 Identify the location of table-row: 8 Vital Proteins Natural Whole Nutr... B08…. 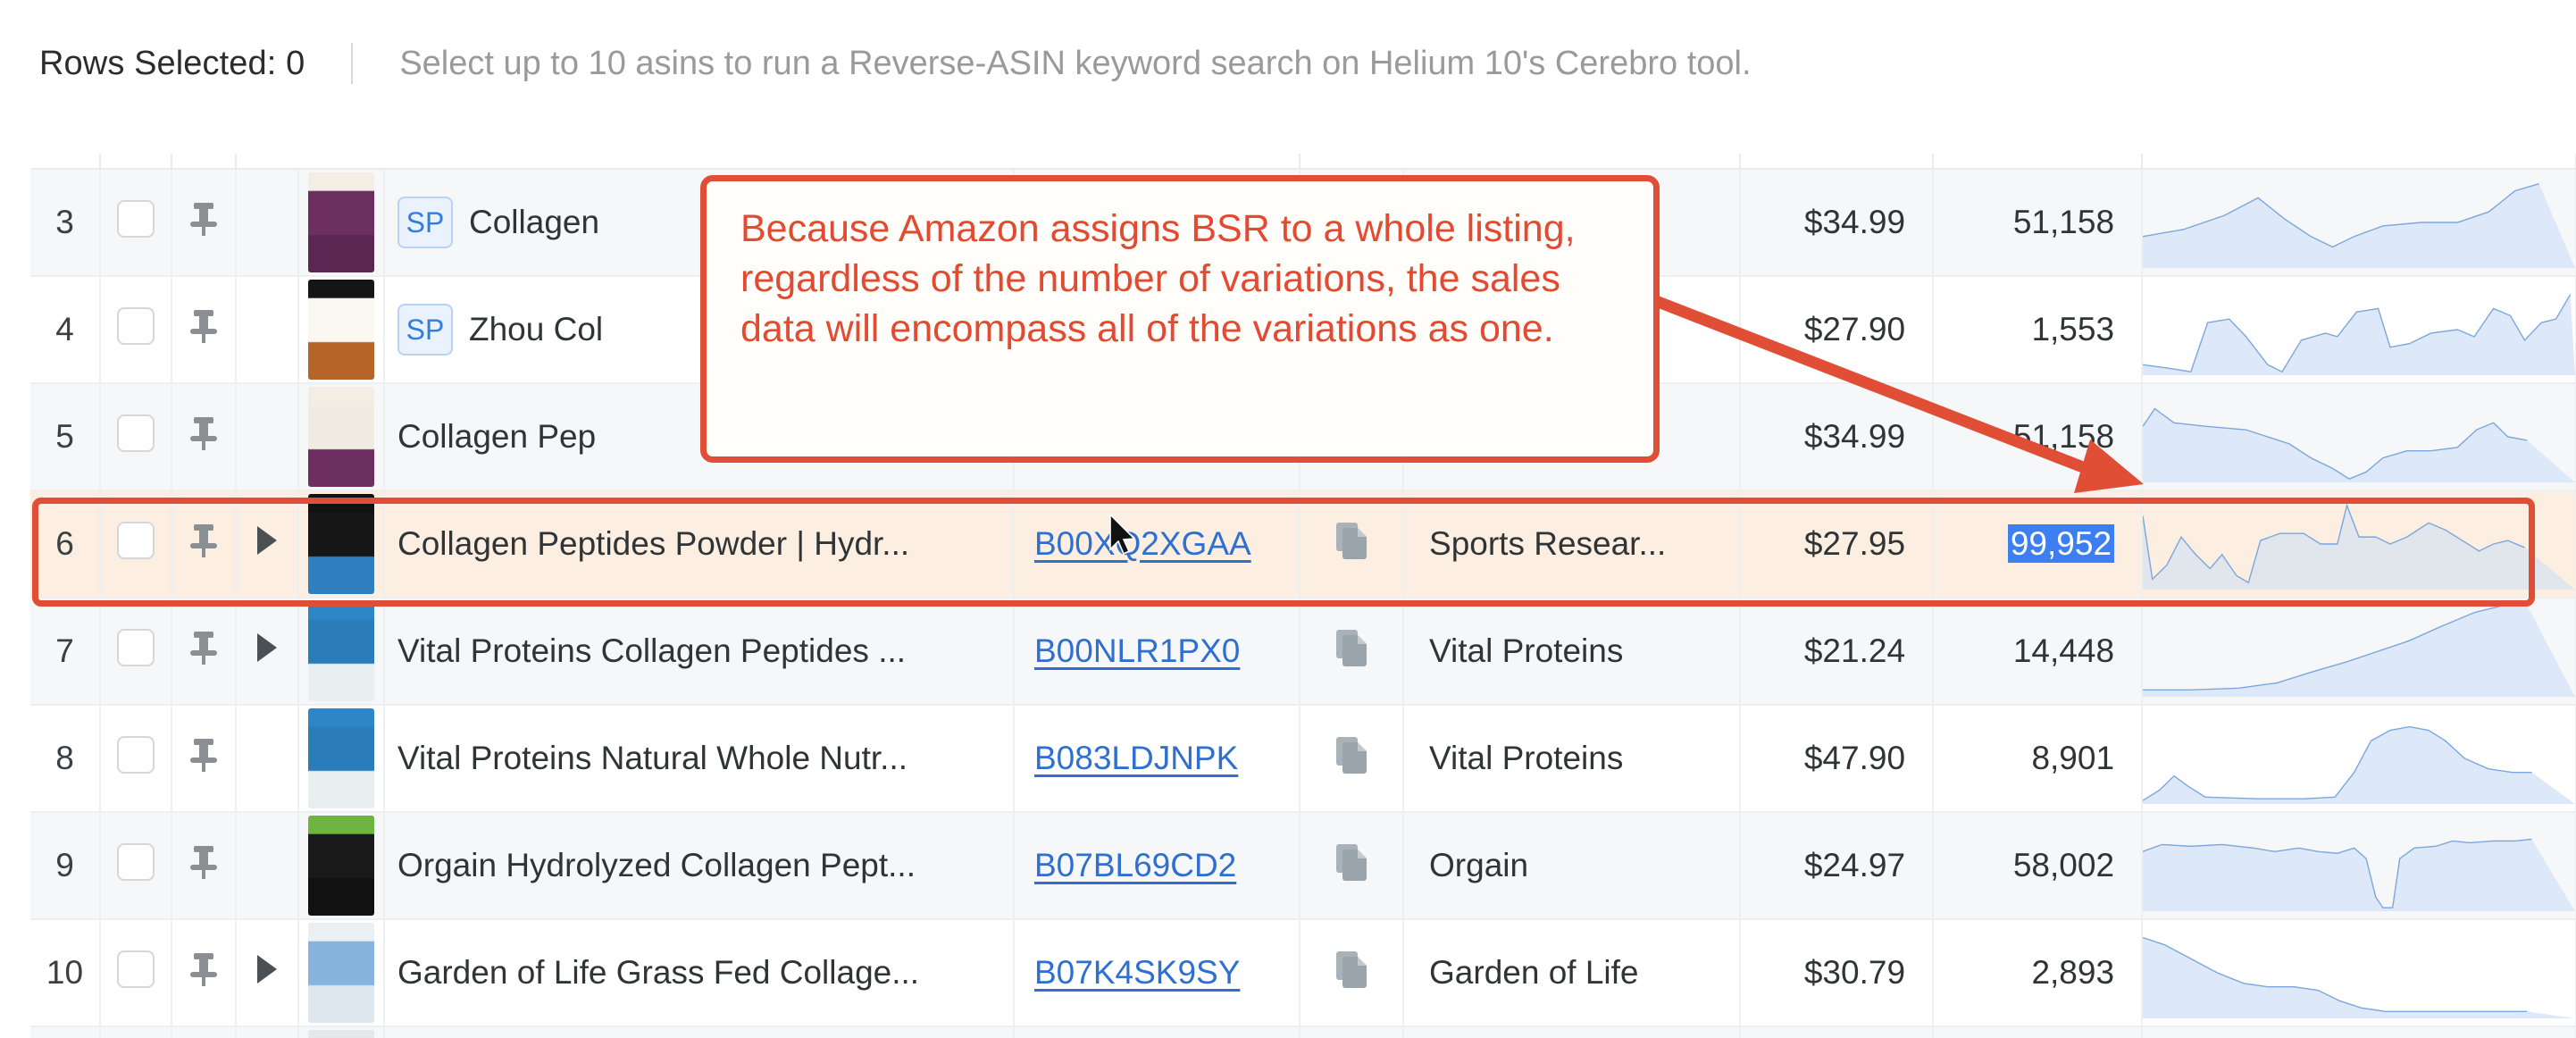
(1303, 759).